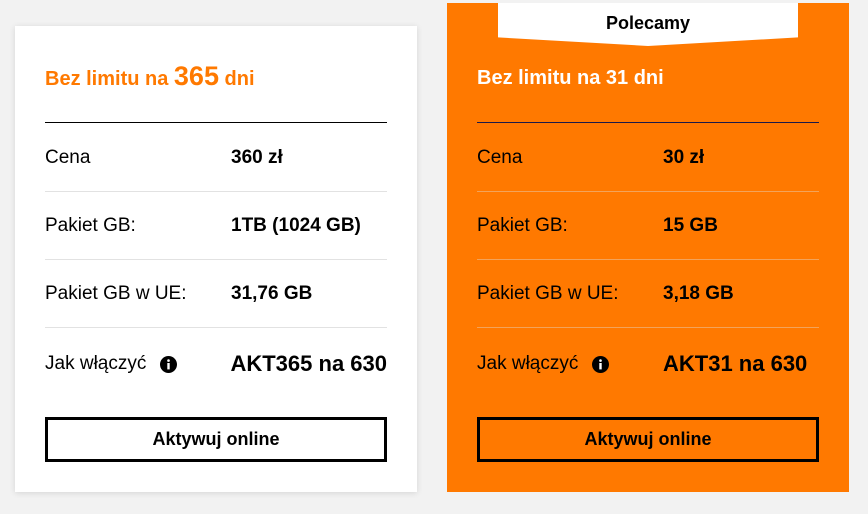  I want to click on recommended-badge: Polecamy, so click(648, 24).